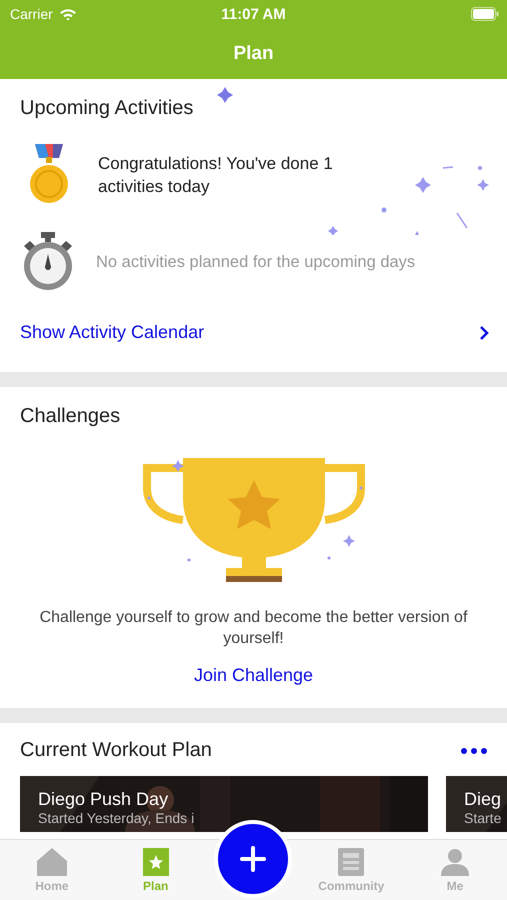 The image size is (507, 900). What do you see at coordinates (104, 799) in the screenshot?
I see `workout-title: Diego Push Day` at bounding box center [104, 799].